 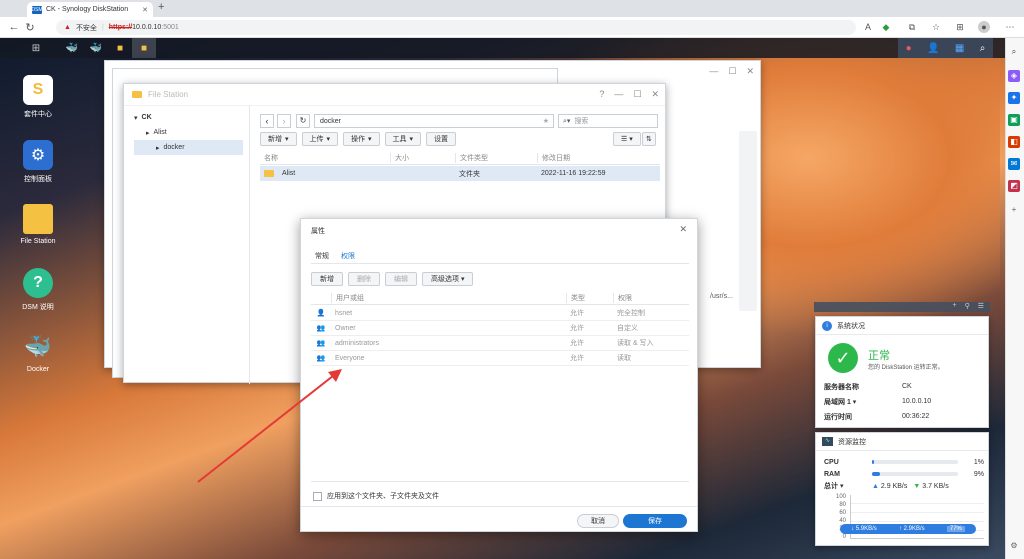 I want to click on column-size: 大小, so click(x=422, y=158).